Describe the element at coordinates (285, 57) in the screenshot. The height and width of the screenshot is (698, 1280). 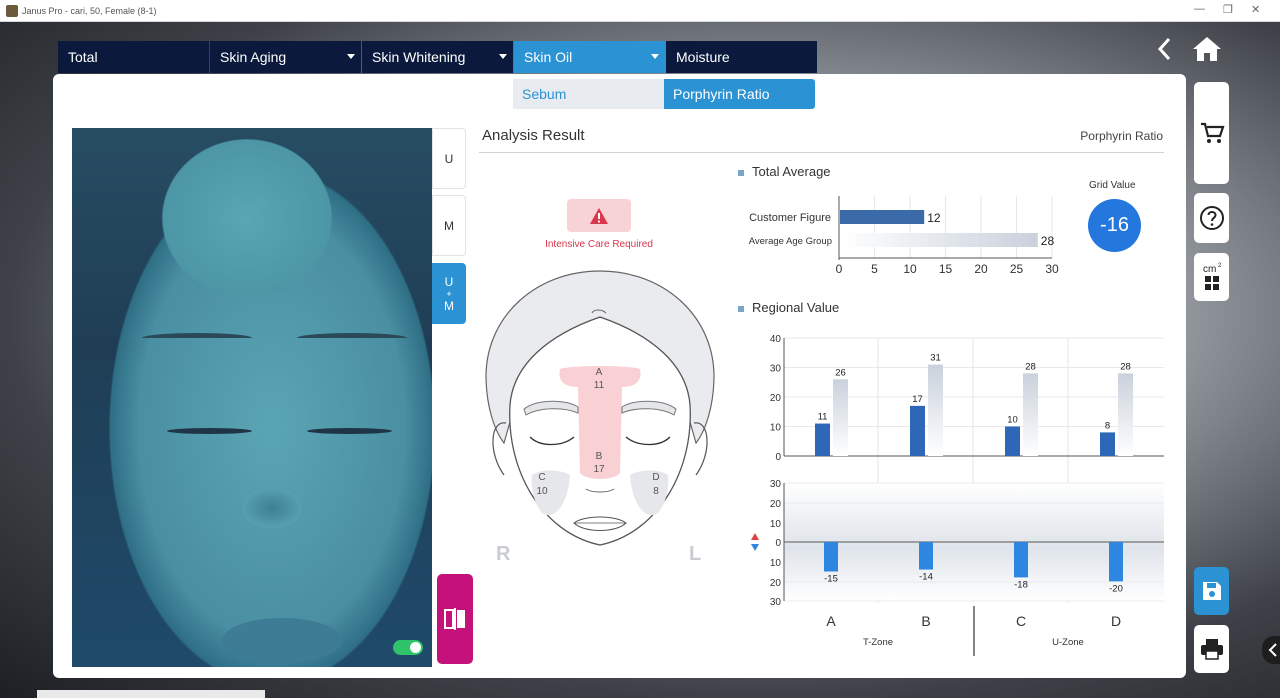
I see `tab-skin-aging: Skin Aging` at that location.